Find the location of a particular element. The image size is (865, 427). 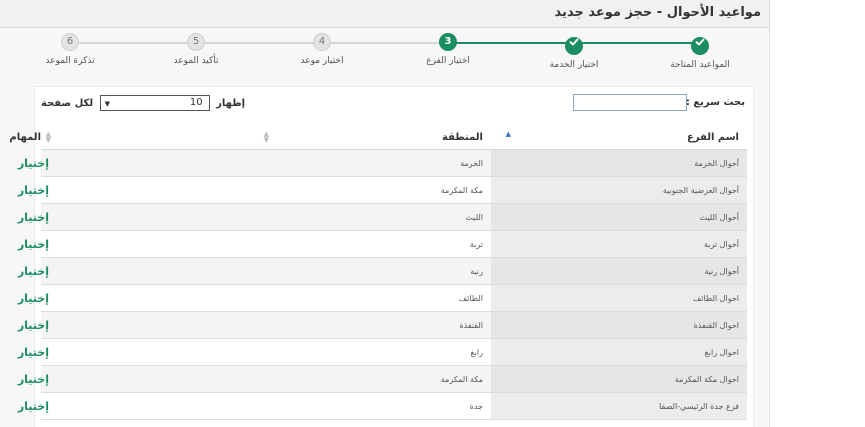

region-name: الليث is located at coordinates (370, 217).